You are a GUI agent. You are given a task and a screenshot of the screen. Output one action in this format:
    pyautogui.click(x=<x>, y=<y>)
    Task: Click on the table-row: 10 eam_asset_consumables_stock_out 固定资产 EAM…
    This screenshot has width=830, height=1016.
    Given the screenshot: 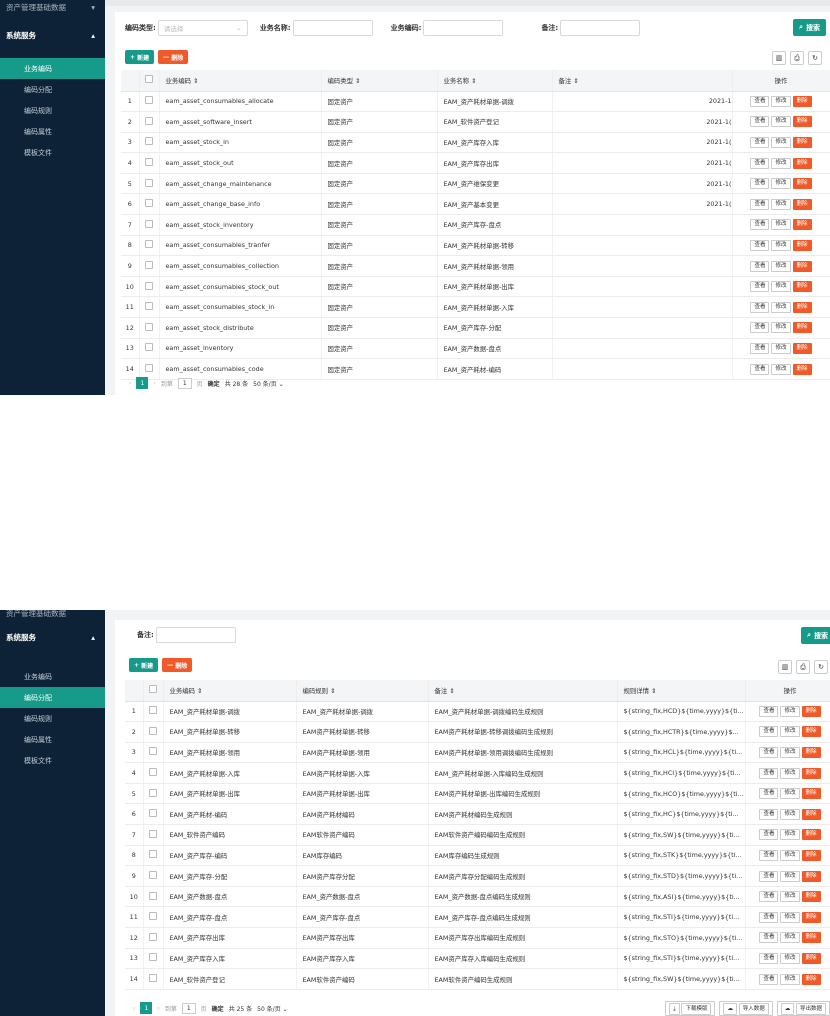 What is the action you would take?
    pyautogui.click(x=475, y=287)
    